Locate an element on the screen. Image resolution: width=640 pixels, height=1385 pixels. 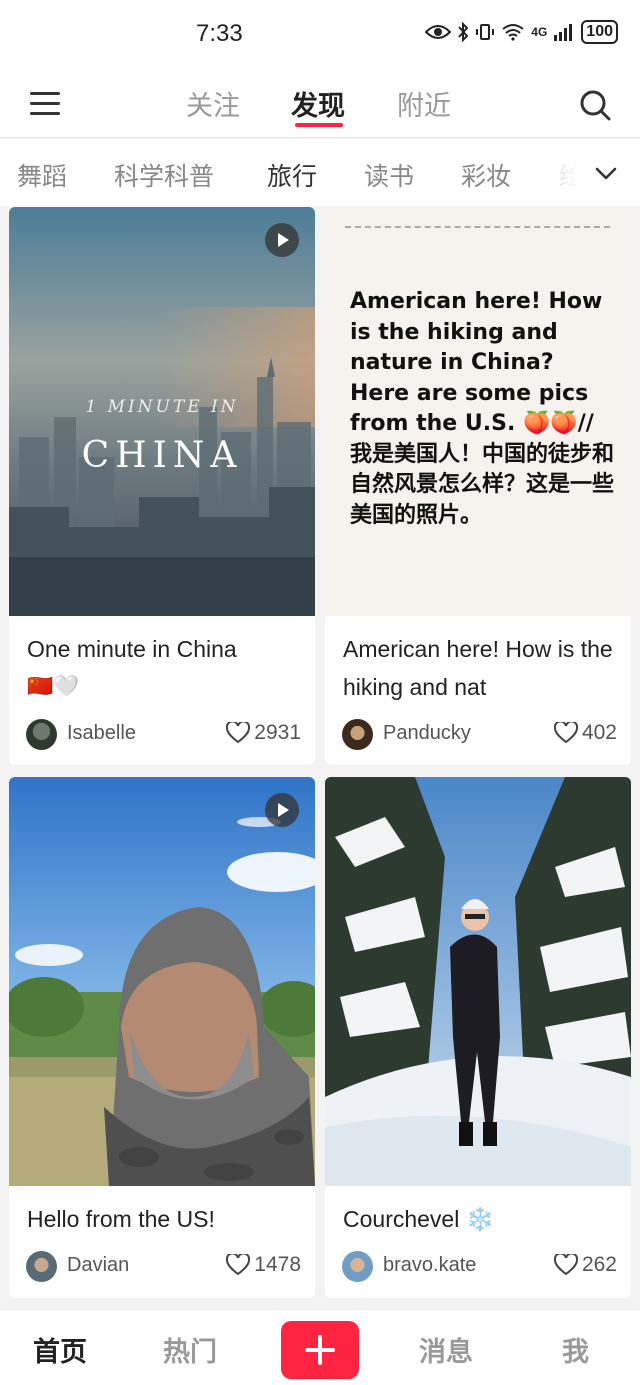
tab-following: 关注 is located at coordinates (213, 103).